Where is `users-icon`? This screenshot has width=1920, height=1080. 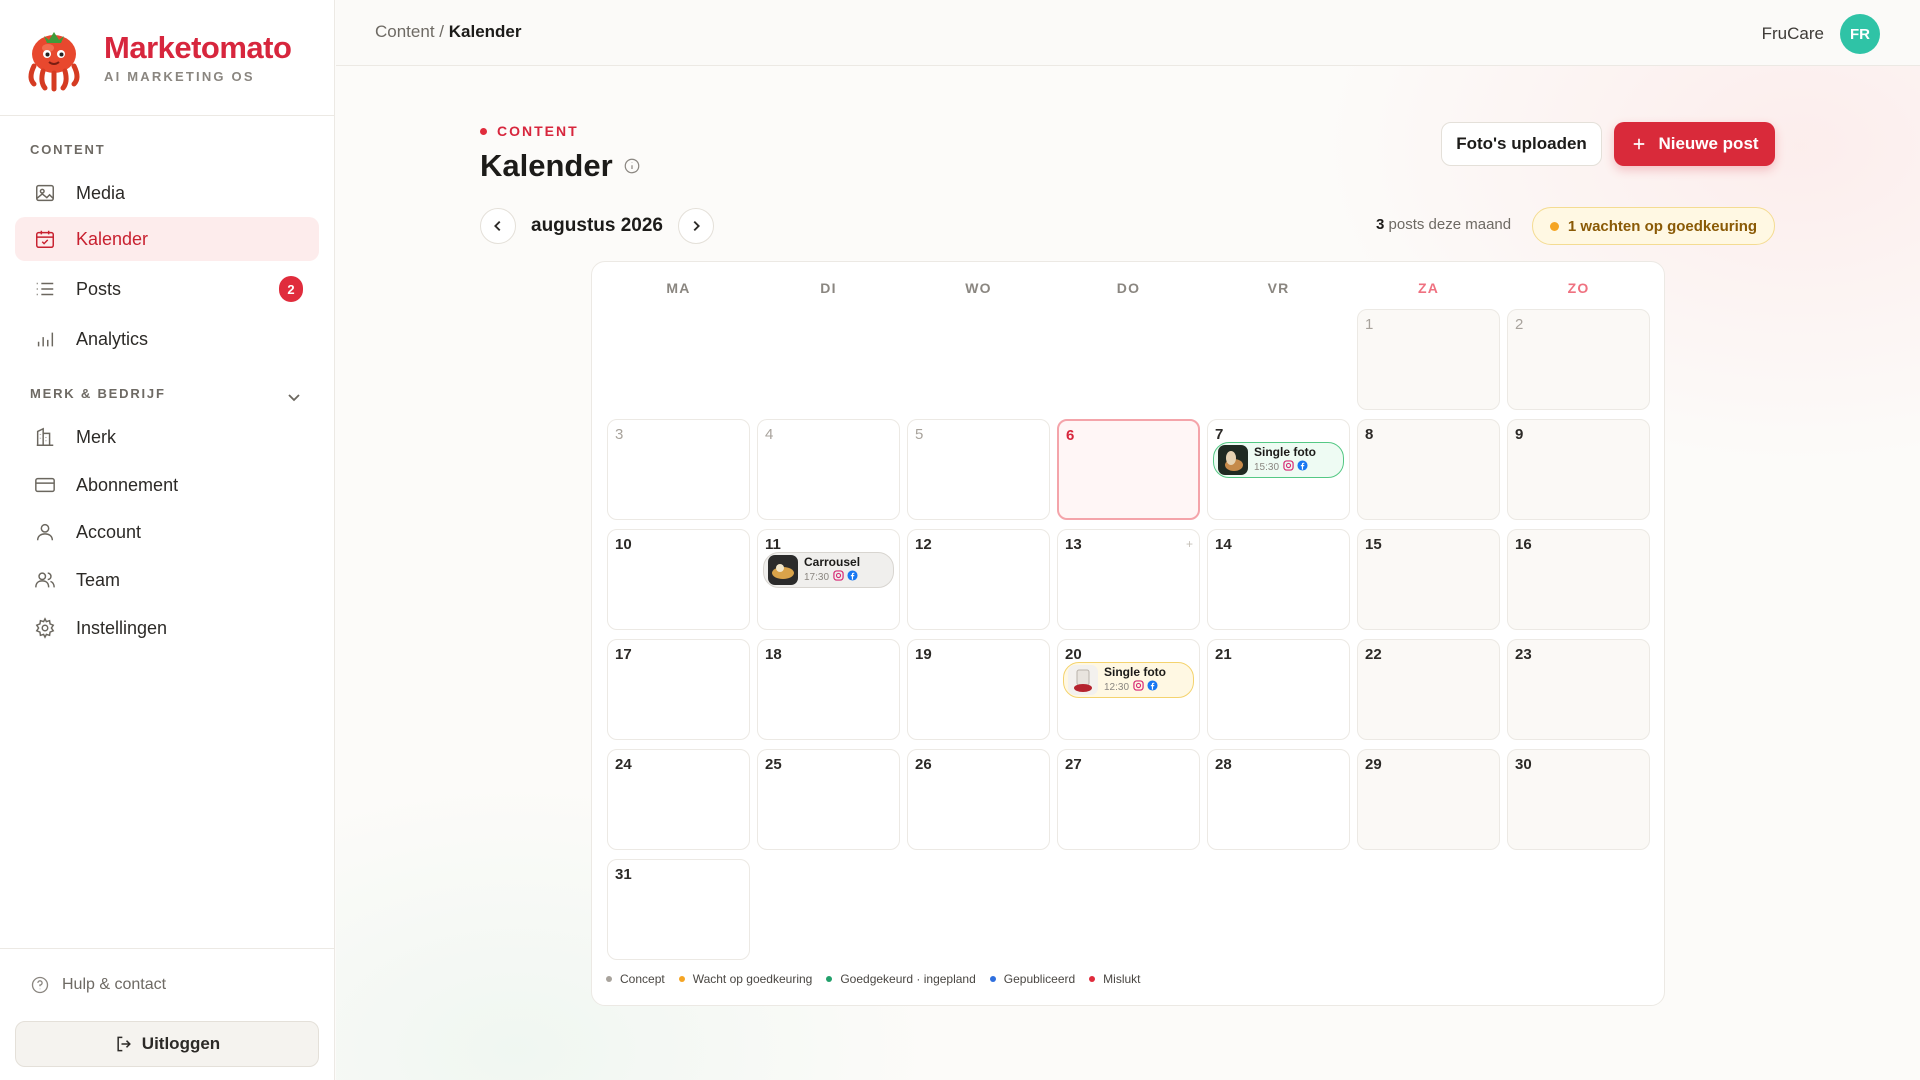
users-icon is located at coordinates (45, 580).